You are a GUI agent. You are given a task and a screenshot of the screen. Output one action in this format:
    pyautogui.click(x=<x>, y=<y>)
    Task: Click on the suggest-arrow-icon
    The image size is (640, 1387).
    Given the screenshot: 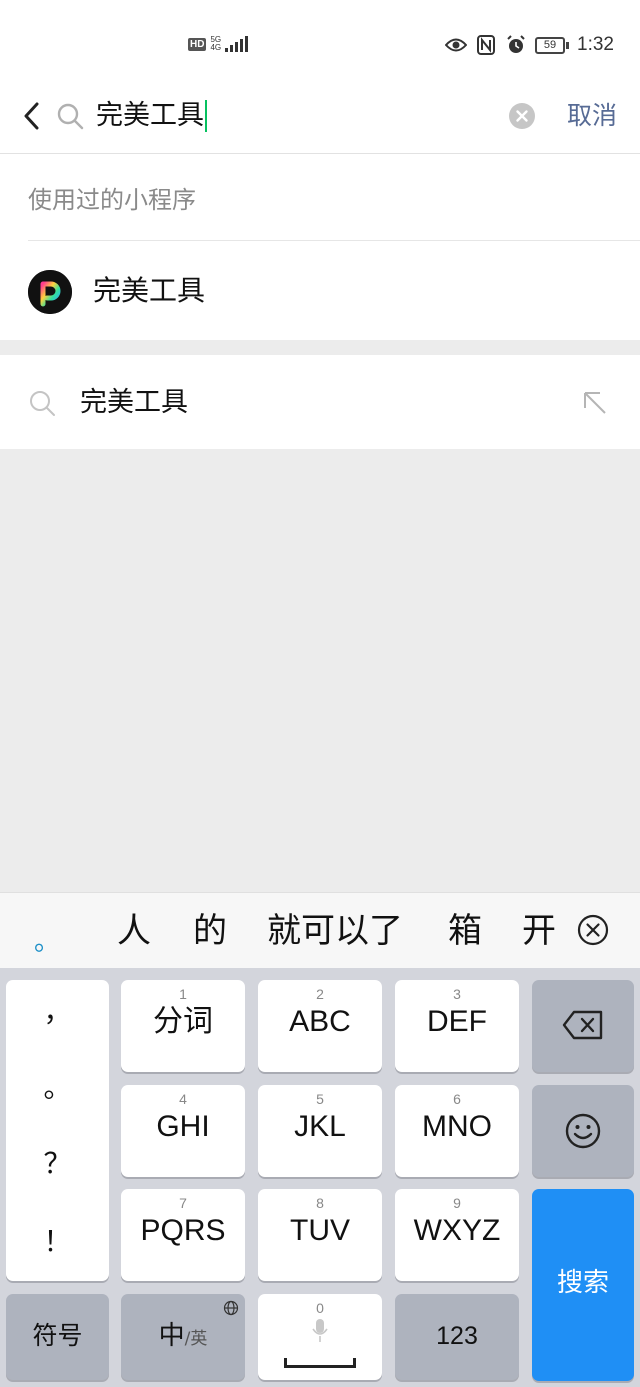 What is the action you would take?
    pyautogui.click(x=595, y=403)
    